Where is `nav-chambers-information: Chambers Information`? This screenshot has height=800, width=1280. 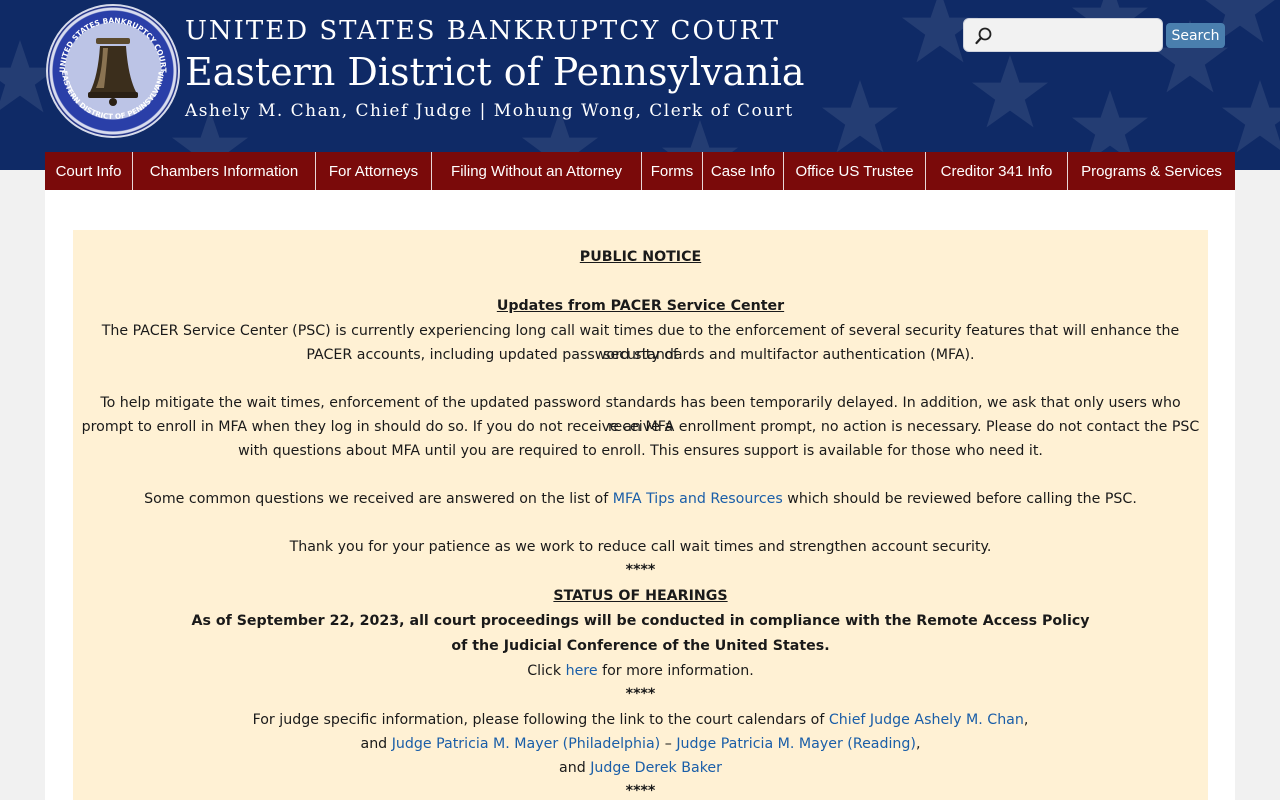 nav-chambers-information: Chambers Information is located at coordinates (224, 171).